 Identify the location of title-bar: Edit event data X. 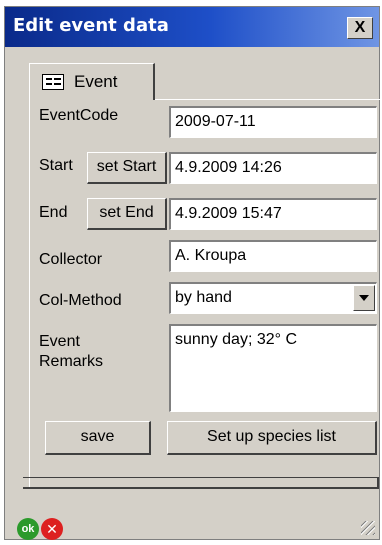
(192, 27).